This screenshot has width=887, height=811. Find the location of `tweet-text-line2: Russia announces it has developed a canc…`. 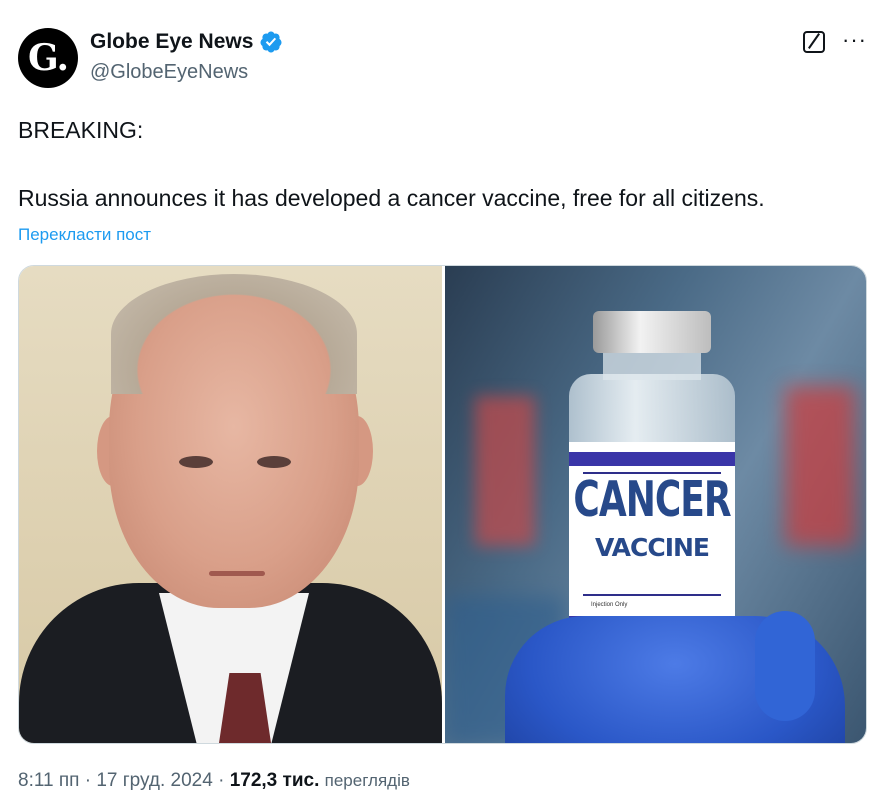

tweet-text-line2: Russia announces it has developed a canc… is located at coordinates (391, 198).